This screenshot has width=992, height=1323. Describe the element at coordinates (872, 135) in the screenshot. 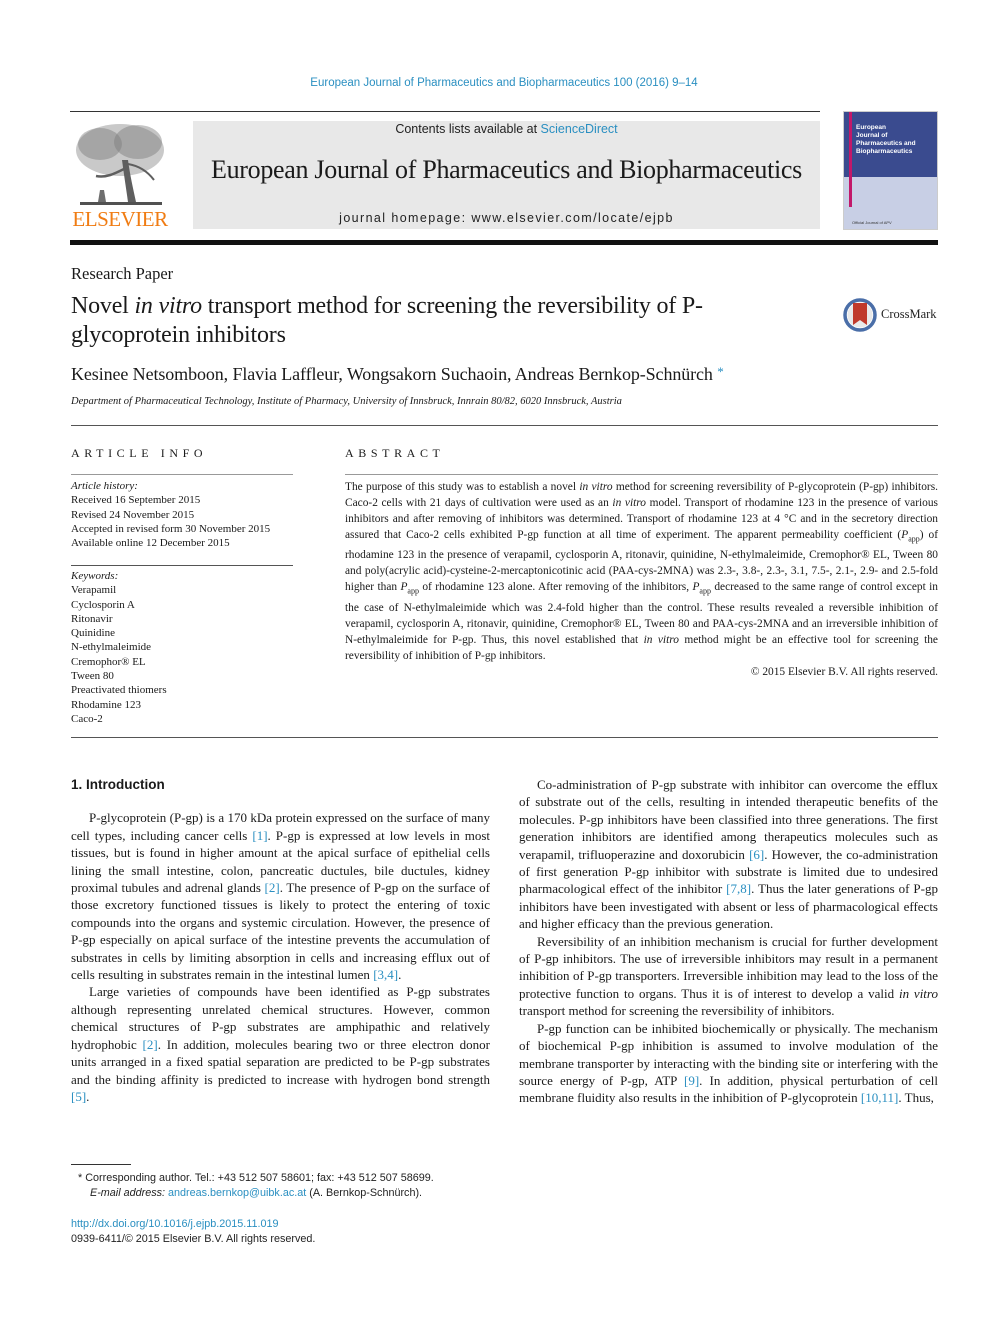

I see `cover-title-line: Journal of` at that location.